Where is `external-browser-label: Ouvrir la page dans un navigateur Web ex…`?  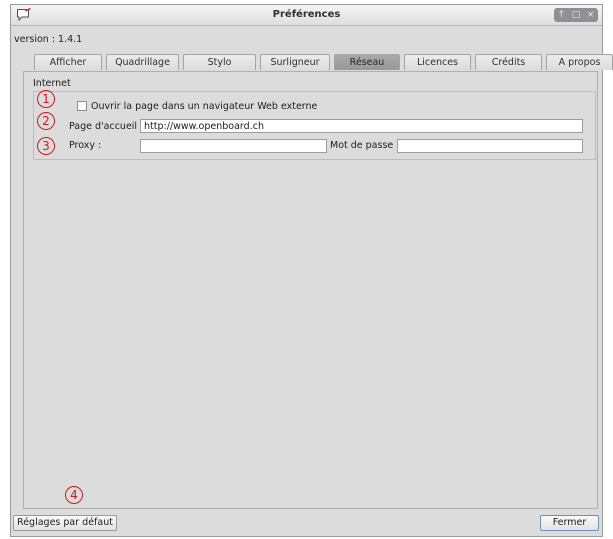 external-browser-label: Ouvrir la page dans un navigateur Web ex… is located at coordinates (204, 106).